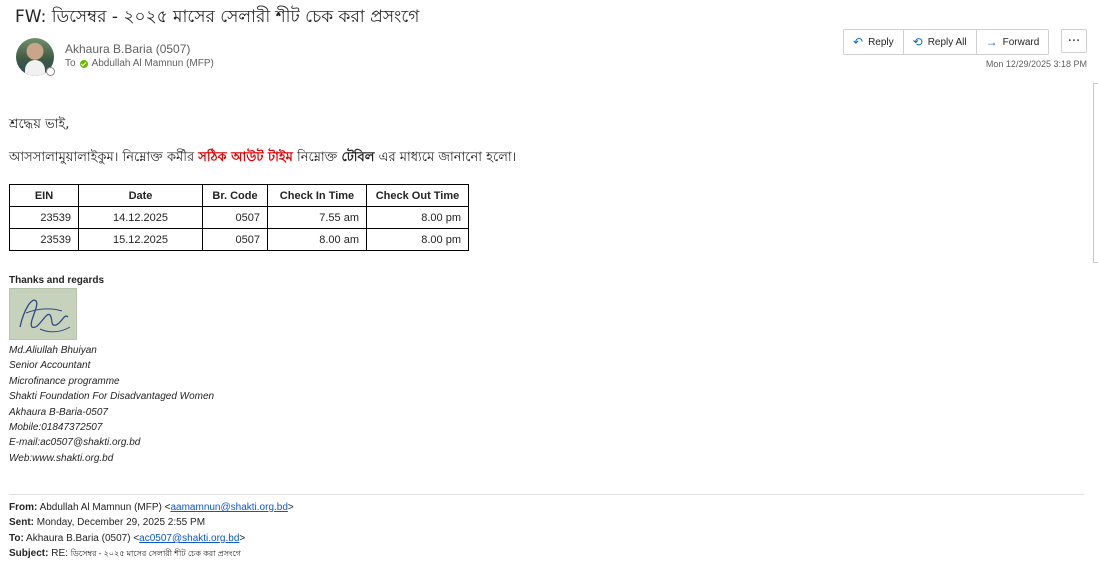 This screenshot has height=571, width=1098. I want to click on forward-button: → Forward, so click(1013, 42).